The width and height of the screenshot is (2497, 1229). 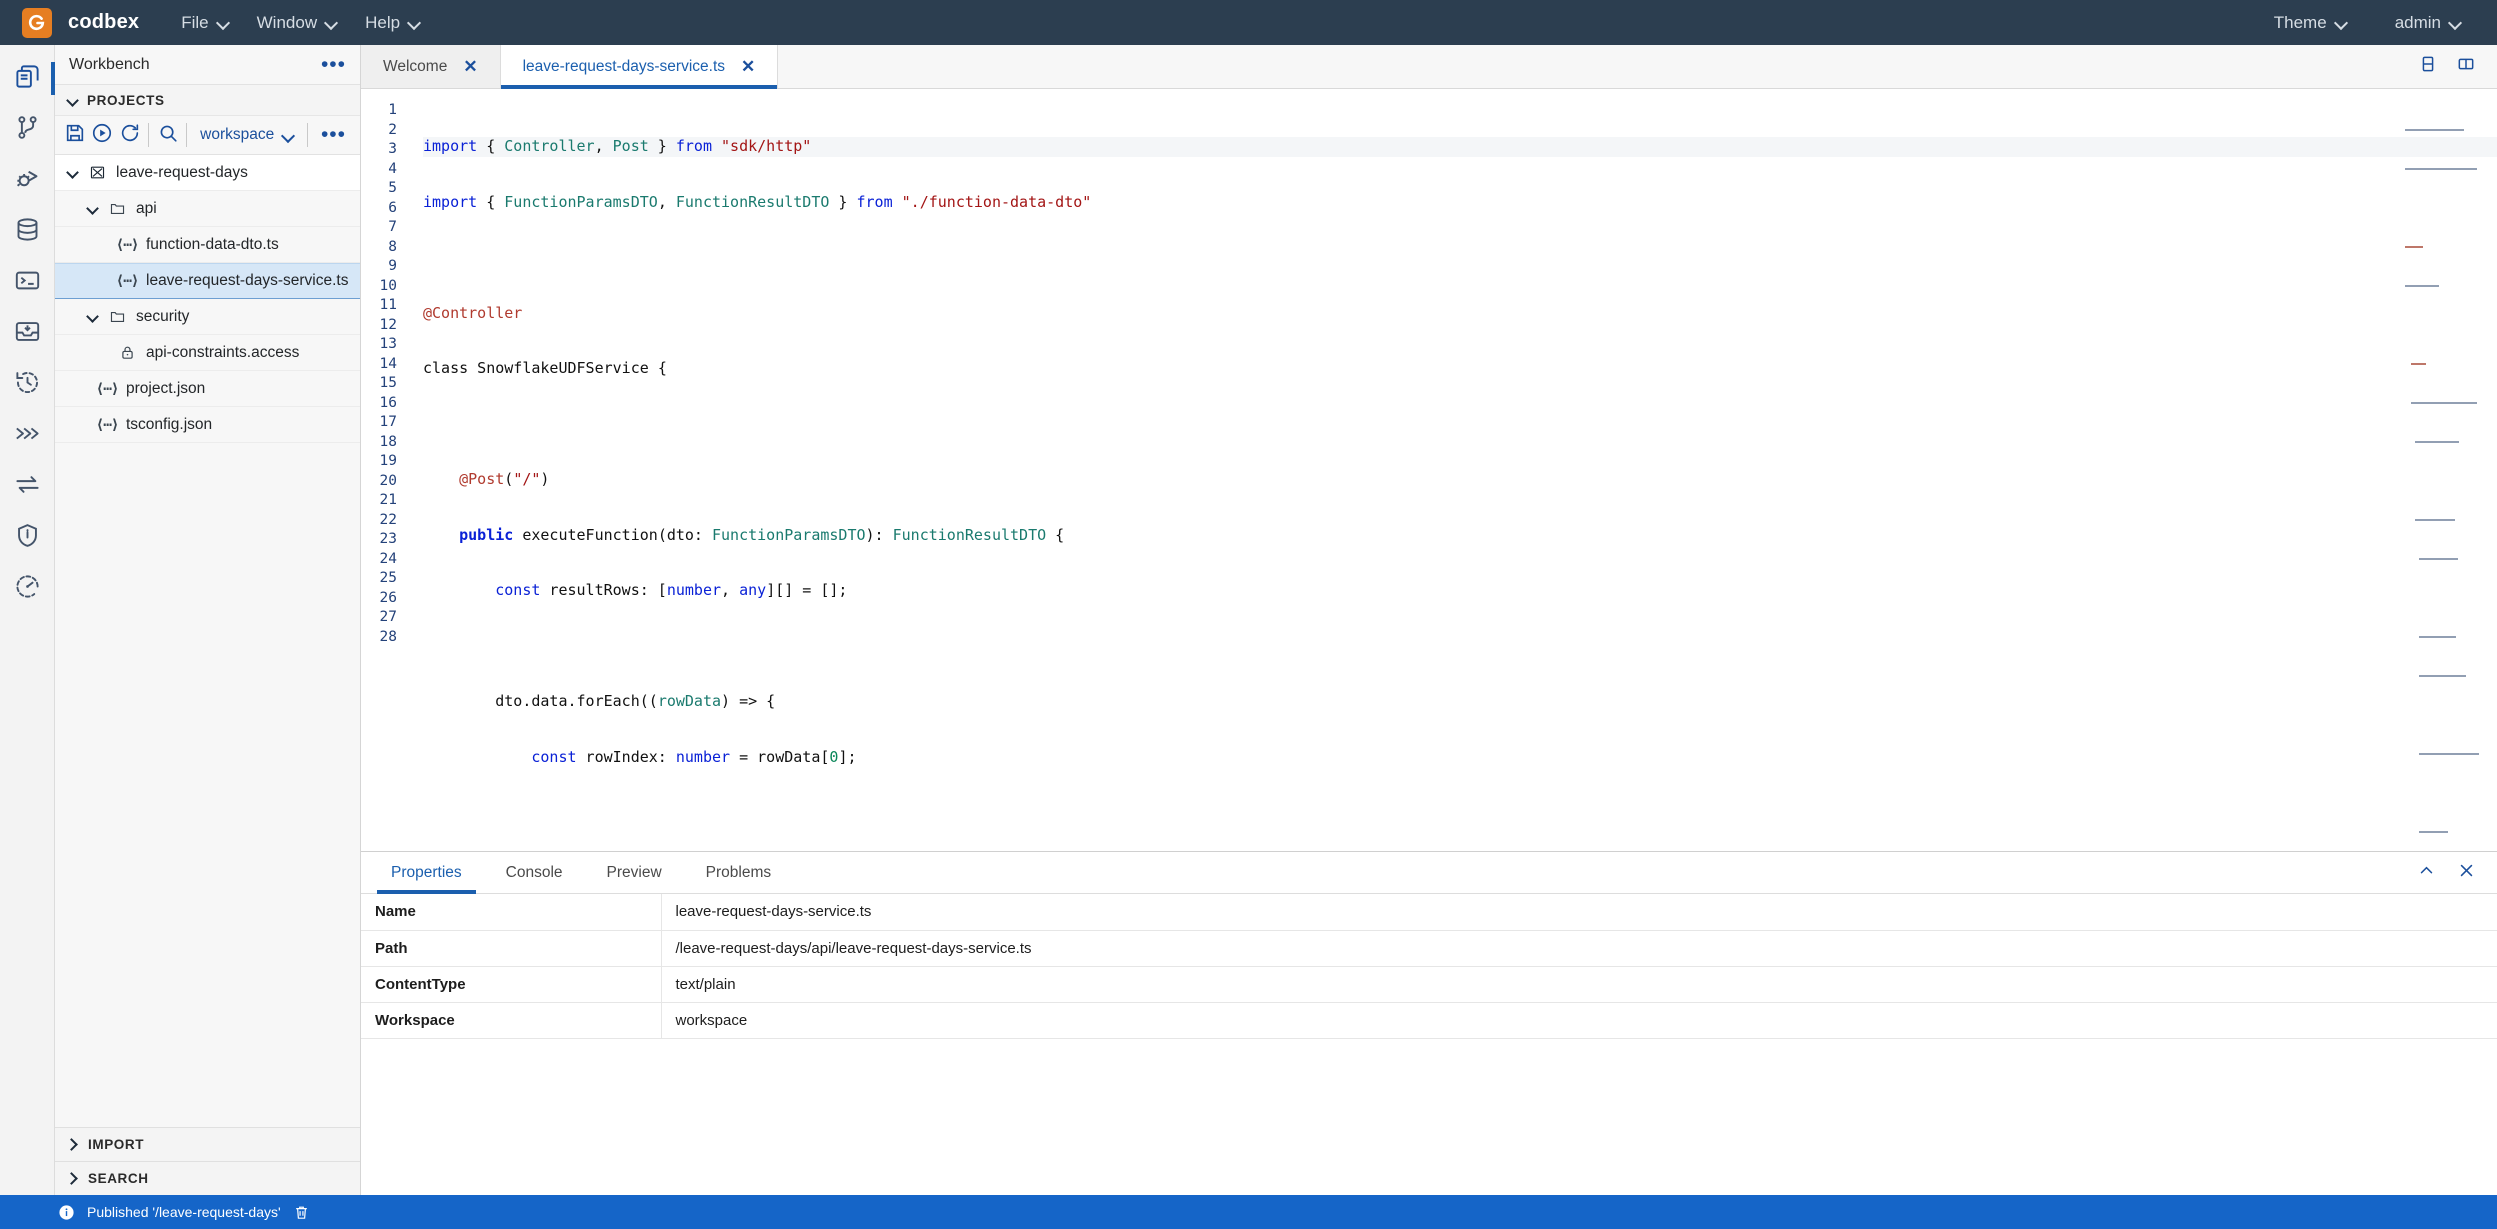 What do you see at coordinates (27, 435) in the screenshot?
I see `activity-item-chevrons` at bounding box center [27, 435].